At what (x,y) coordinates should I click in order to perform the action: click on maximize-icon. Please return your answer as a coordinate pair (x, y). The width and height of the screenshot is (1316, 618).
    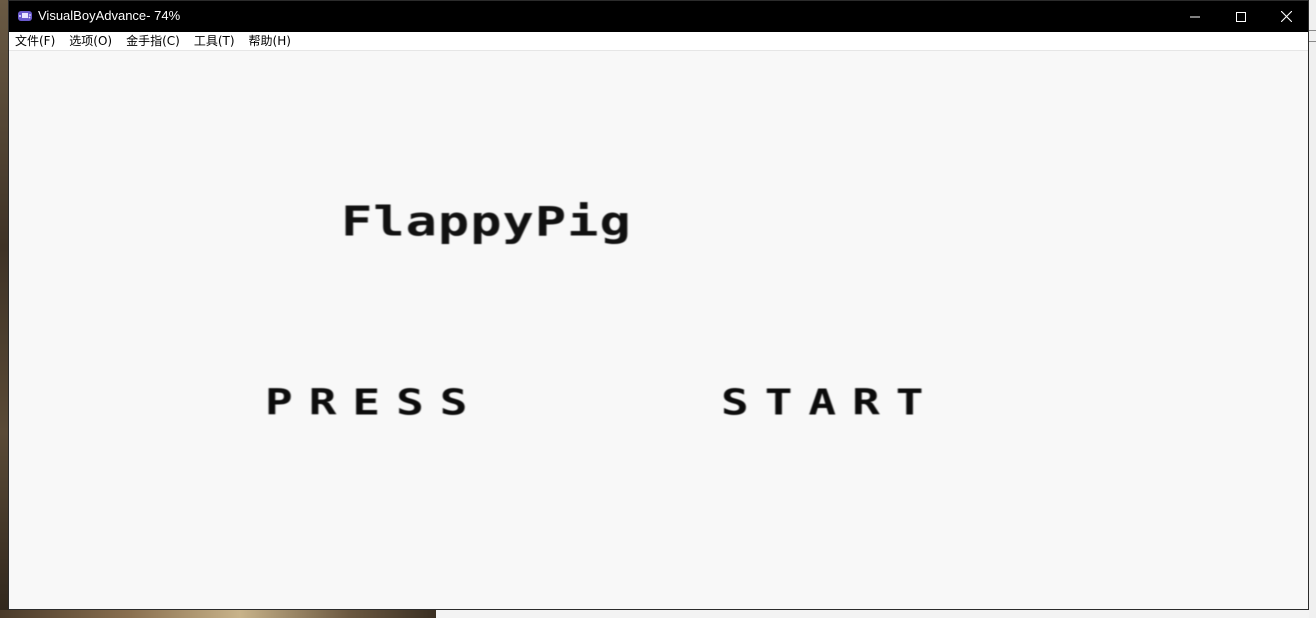
    Looking at the image, I should click on (1241, 16).